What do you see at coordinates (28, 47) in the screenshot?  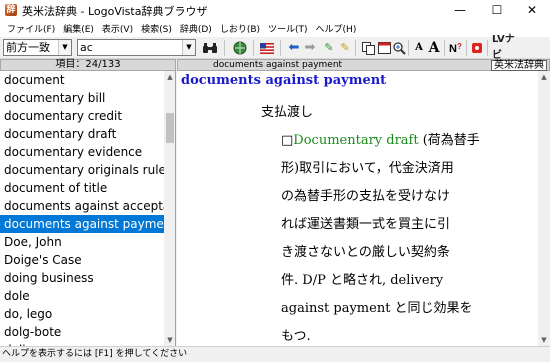 I see `search-mode-value: 前方一致` at bounding box center [28, 47].